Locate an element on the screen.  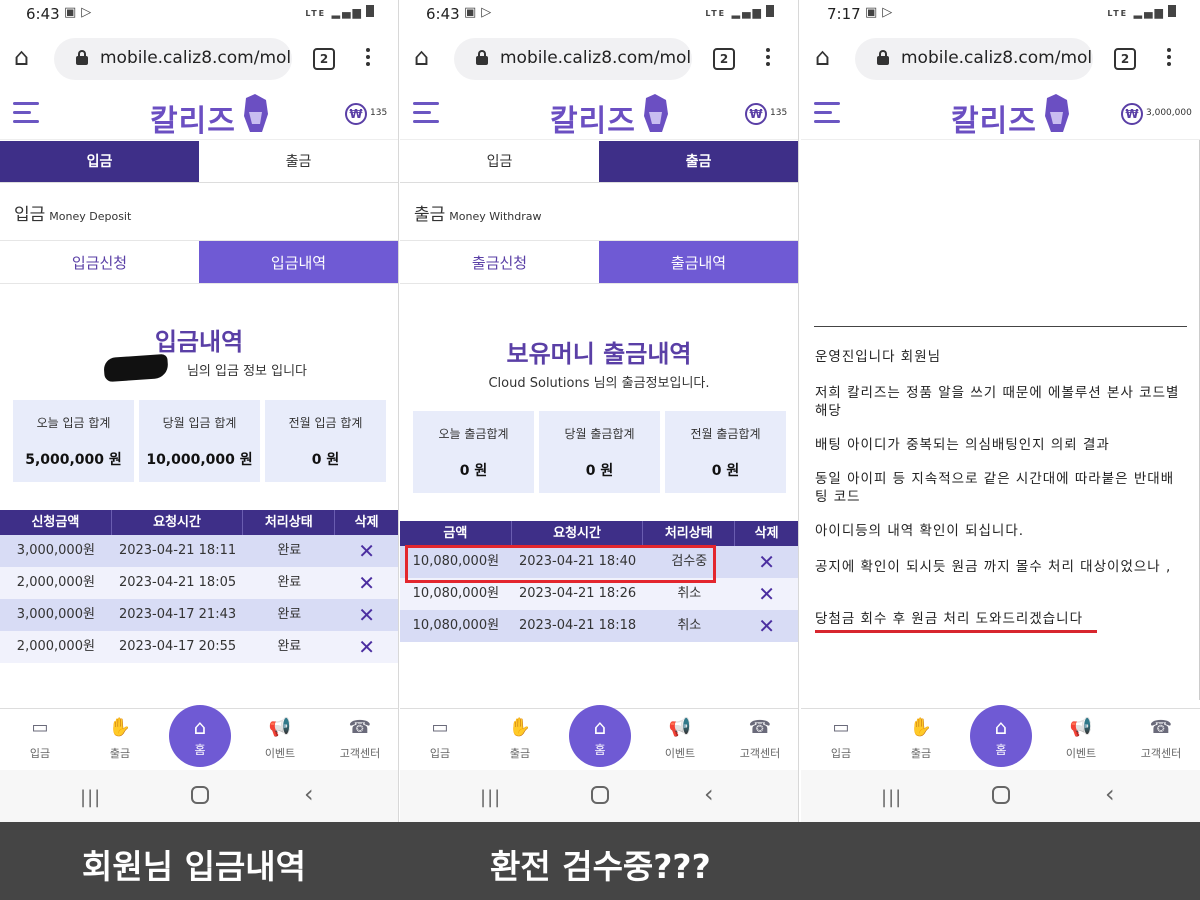
table-row: 2,000,000원 2023-04-21 18:05 완료 ✕ is located at coordinates (199, 583).